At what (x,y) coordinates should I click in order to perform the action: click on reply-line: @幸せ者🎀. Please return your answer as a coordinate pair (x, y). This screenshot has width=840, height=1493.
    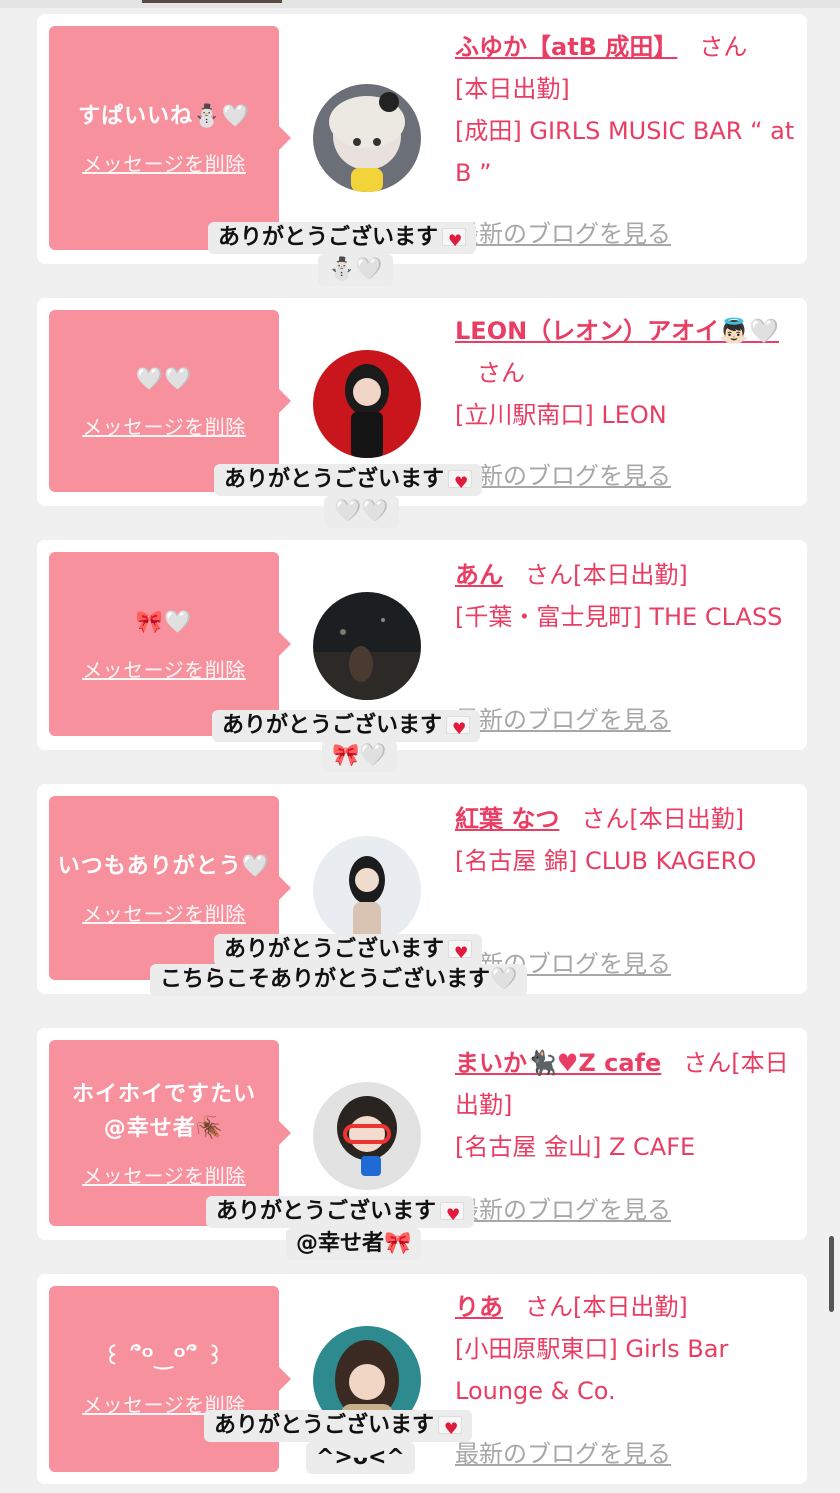
    Looking at the image, I should click on (354, 1244).